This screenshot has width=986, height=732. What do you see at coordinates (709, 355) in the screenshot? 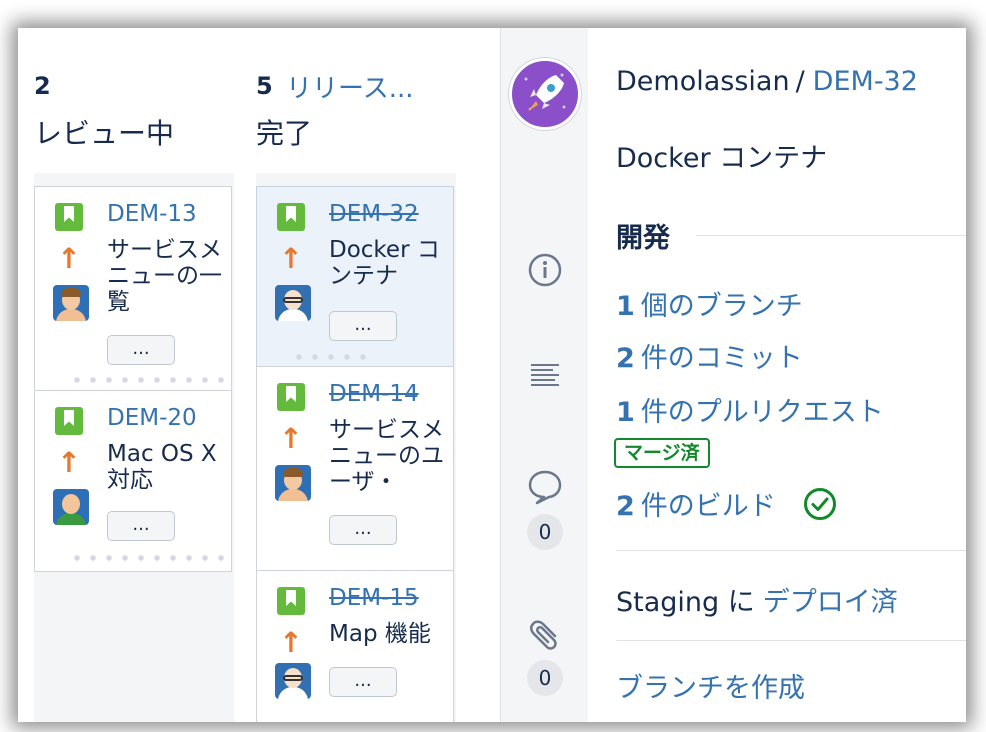
I see `commits-link: 2 件のコミット` at bounding box center [709, 355].